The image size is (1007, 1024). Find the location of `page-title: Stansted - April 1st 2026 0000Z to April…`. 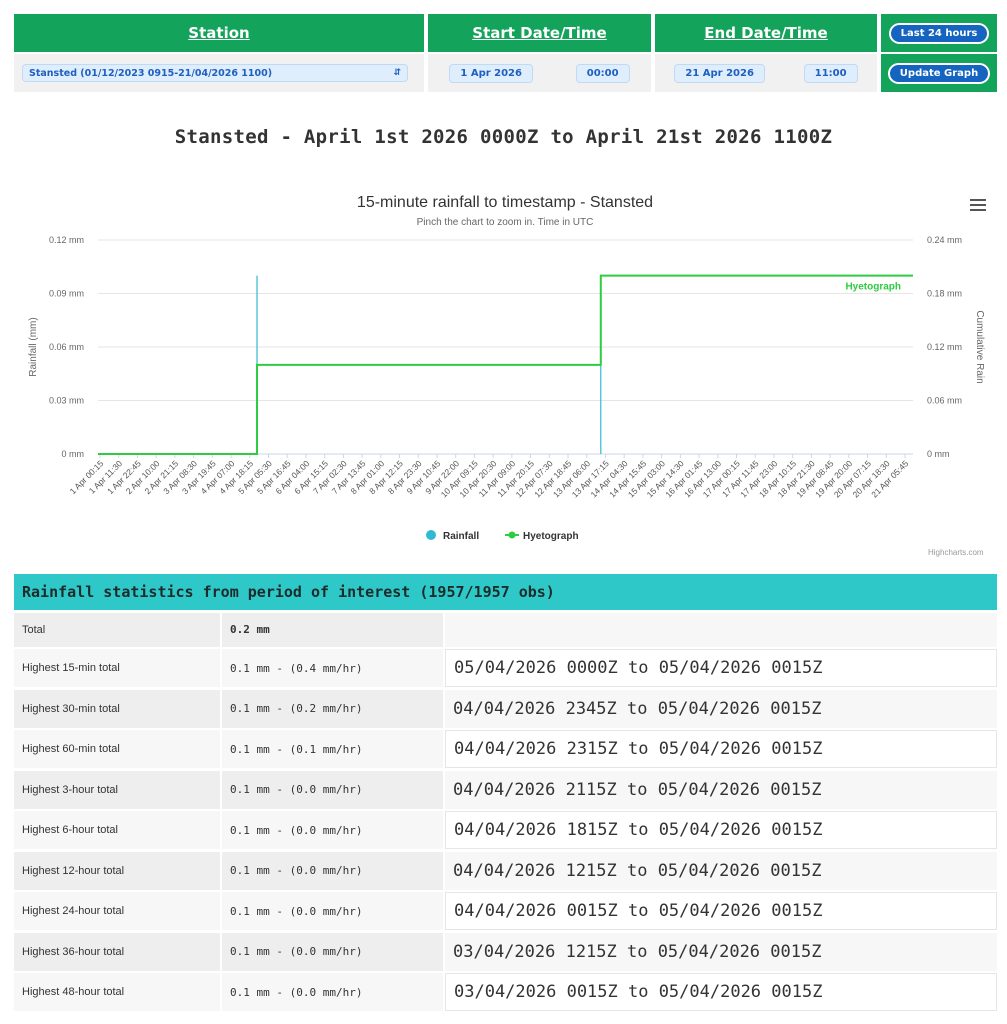

page-title: Stansted - April 1st 2026 0000Z to April… is located at coordinates (503, 137).